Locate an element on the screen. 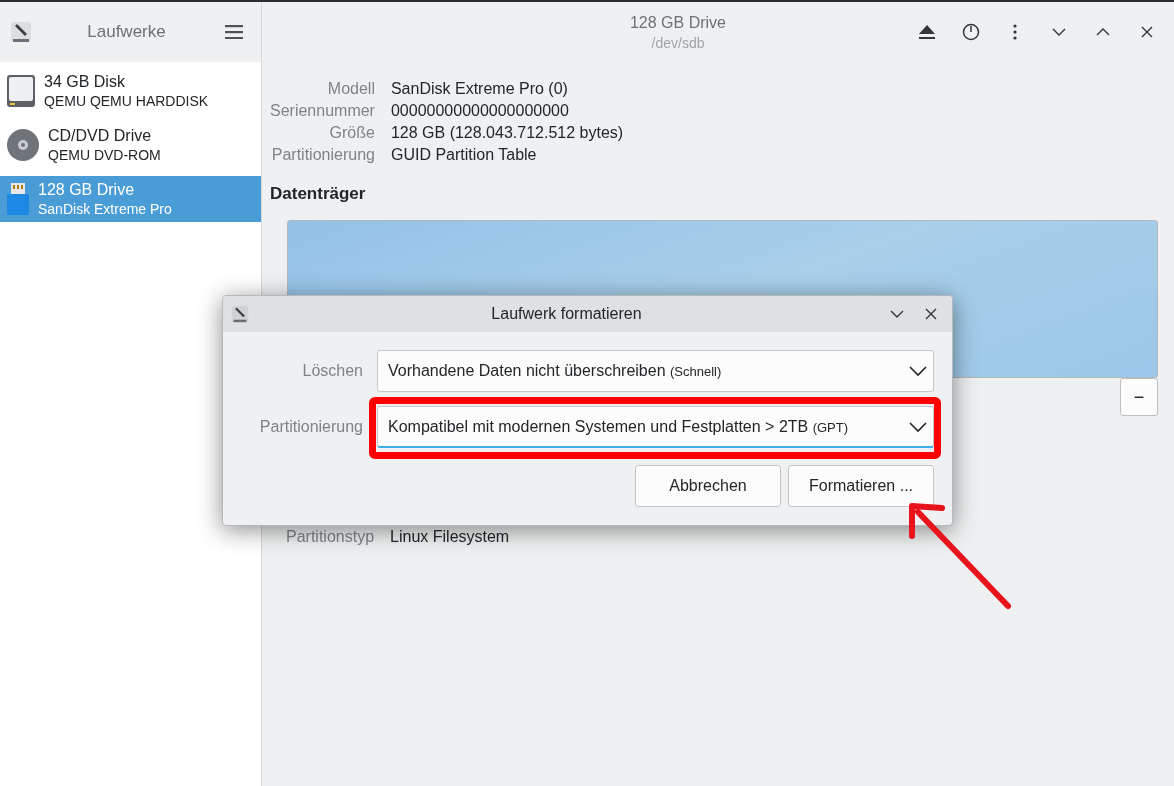  dialog-title: Laufwerk formatieren is located at coordinates (566, 314).